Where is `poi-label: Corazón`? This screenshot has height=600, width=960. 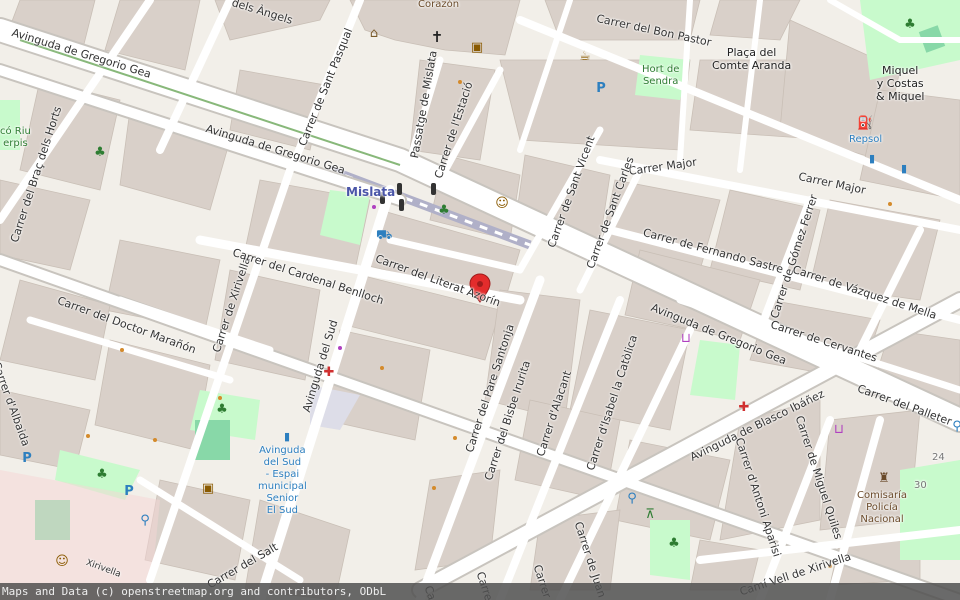
poi-label: Corazón is located at coordinates (439, 5).